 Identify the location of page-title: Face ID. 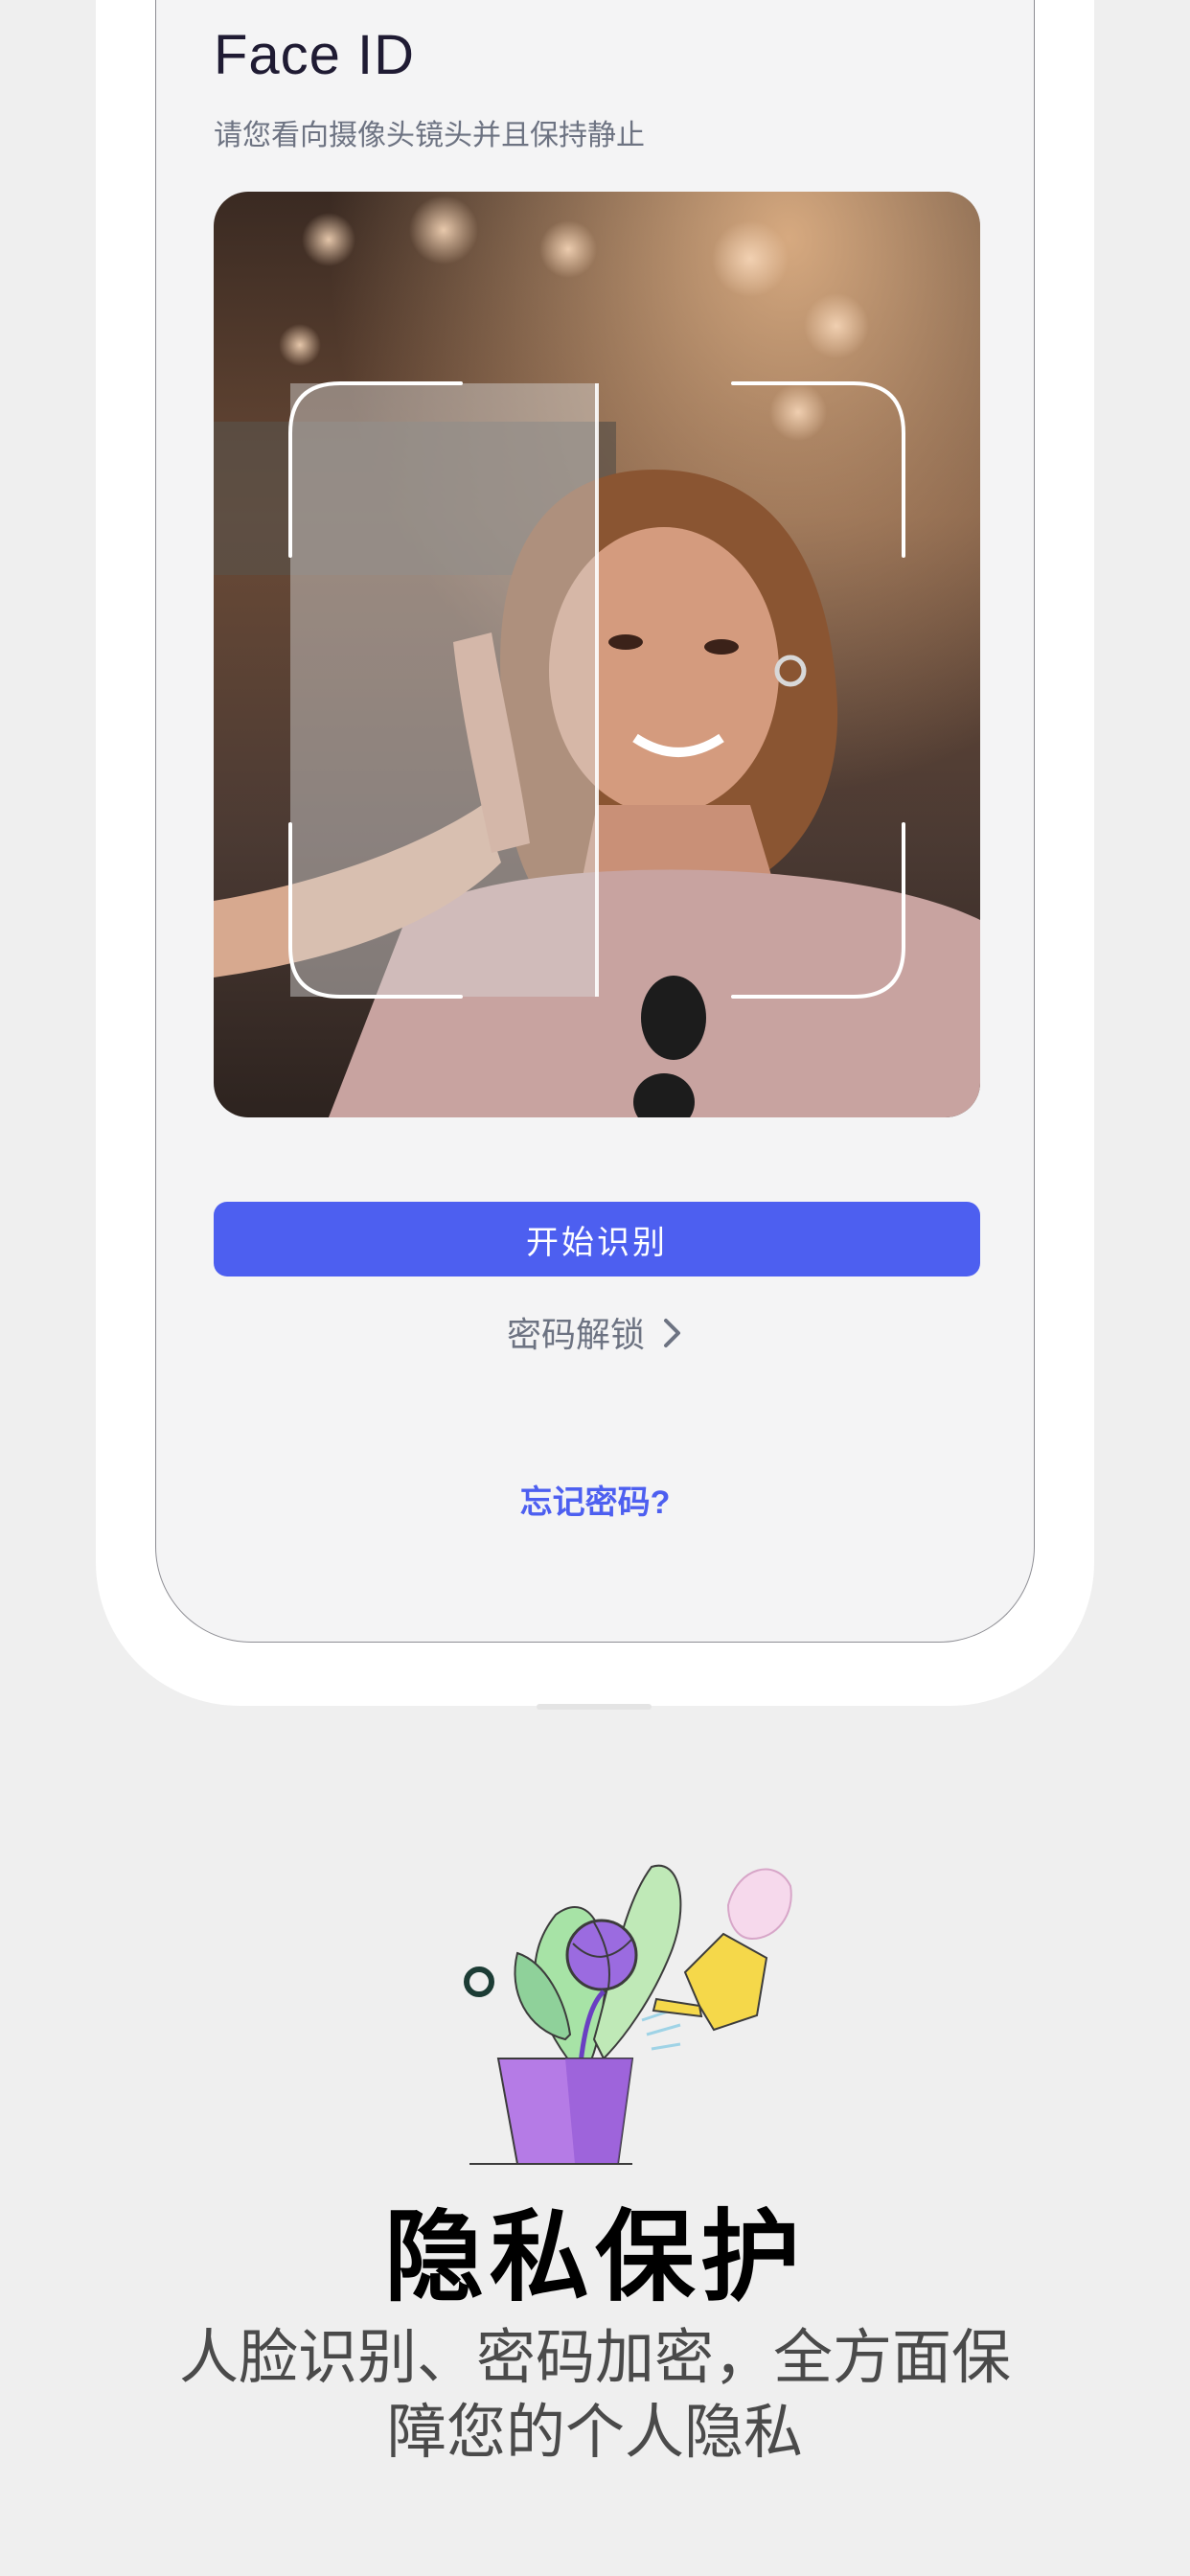
(315, 55).